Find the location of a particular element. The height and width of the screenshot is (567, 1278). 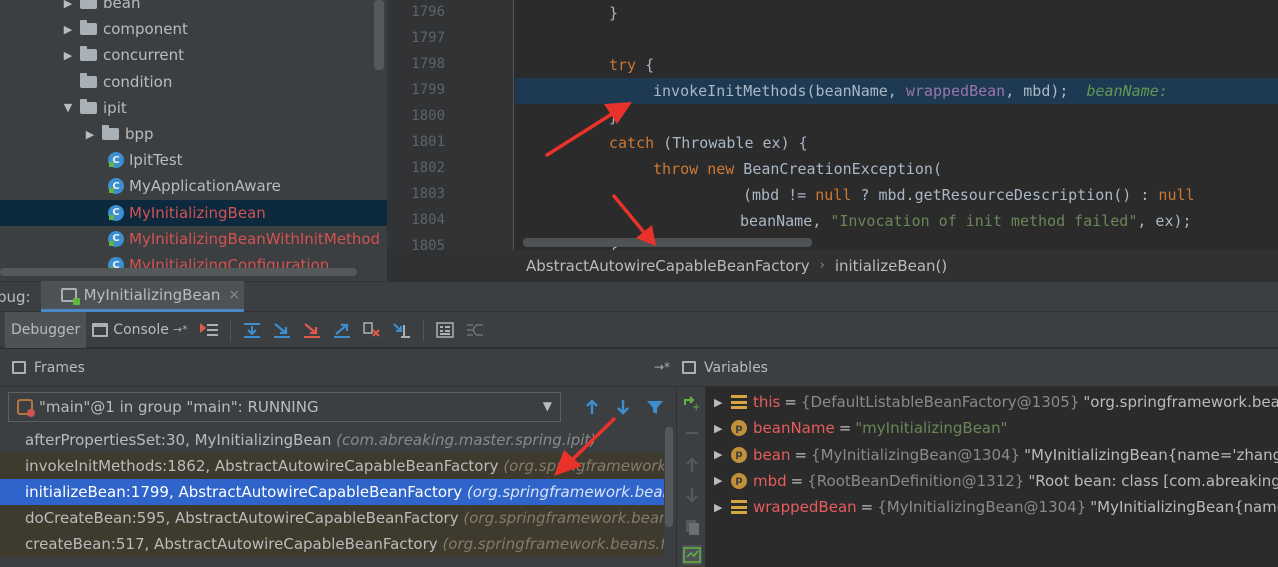

thread-selector: "main"@1 in group "main": RUNNING ▼ is located at coordinates (284, 407).